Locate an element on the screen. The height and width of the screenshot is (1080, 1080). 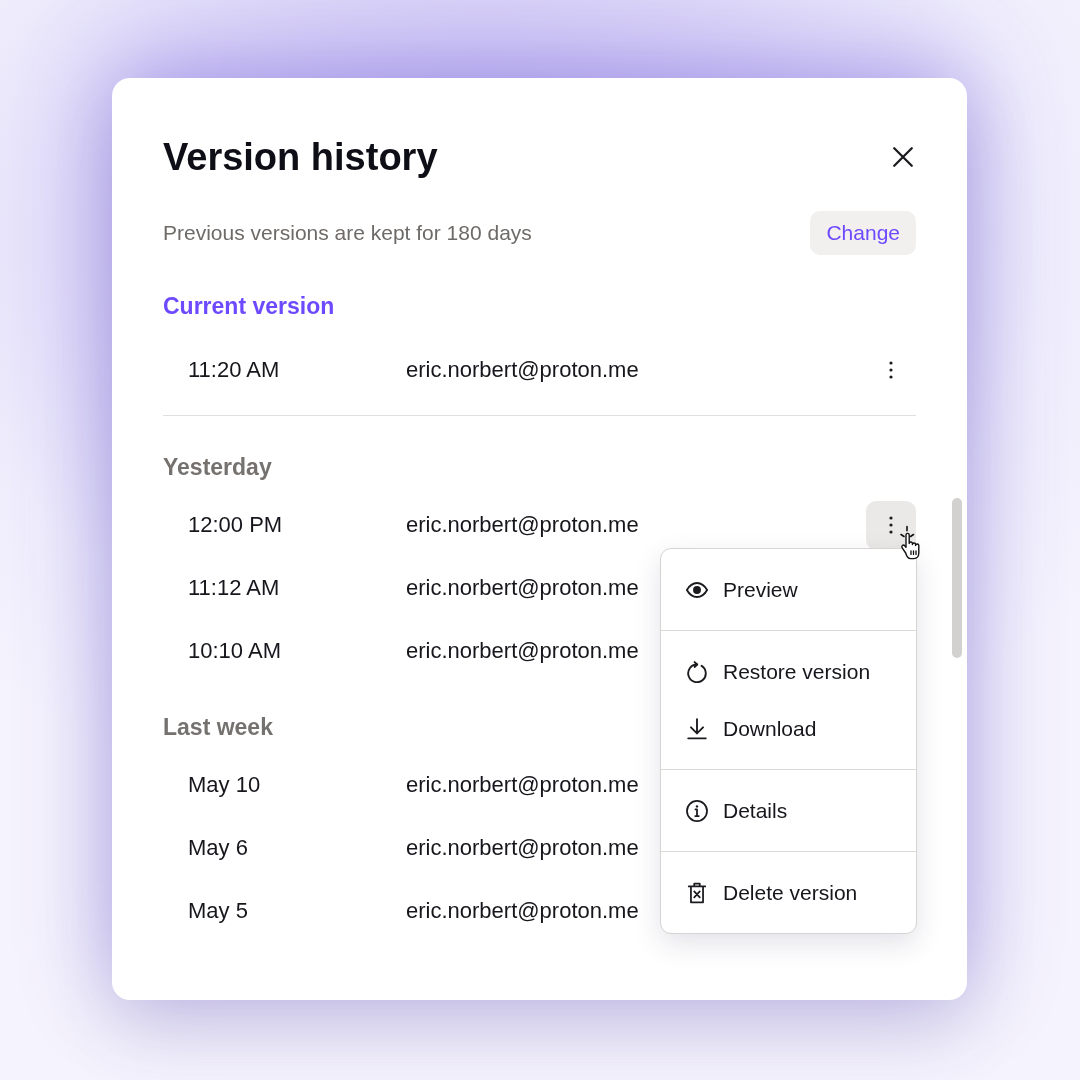
menu-item: Details is located at coordinates (788, 810).